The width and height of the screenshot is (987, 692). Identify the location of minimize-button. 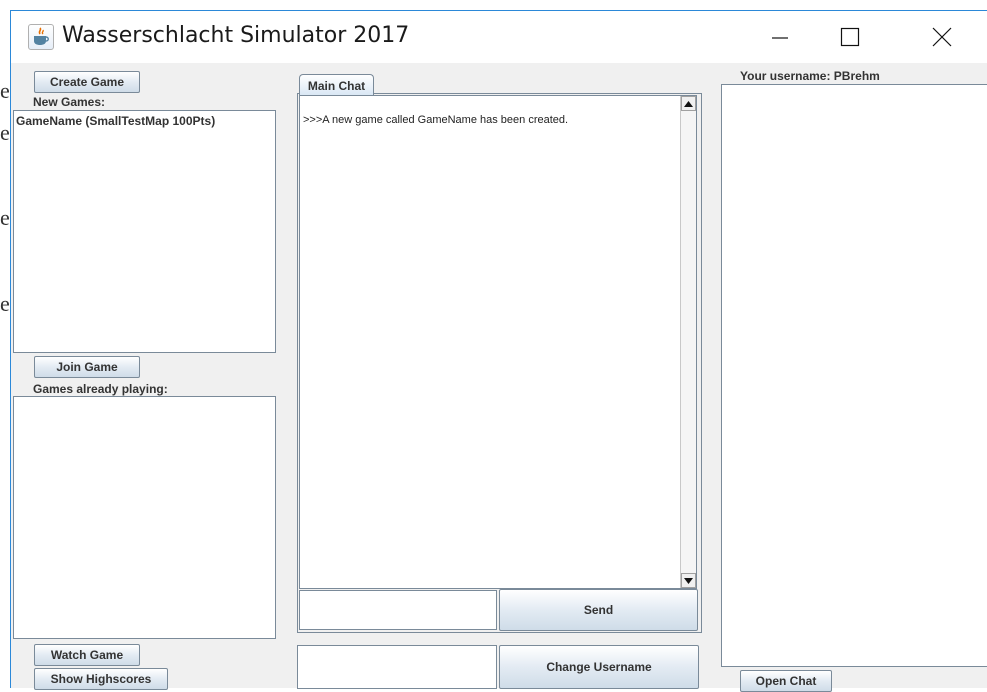
(780, 37).